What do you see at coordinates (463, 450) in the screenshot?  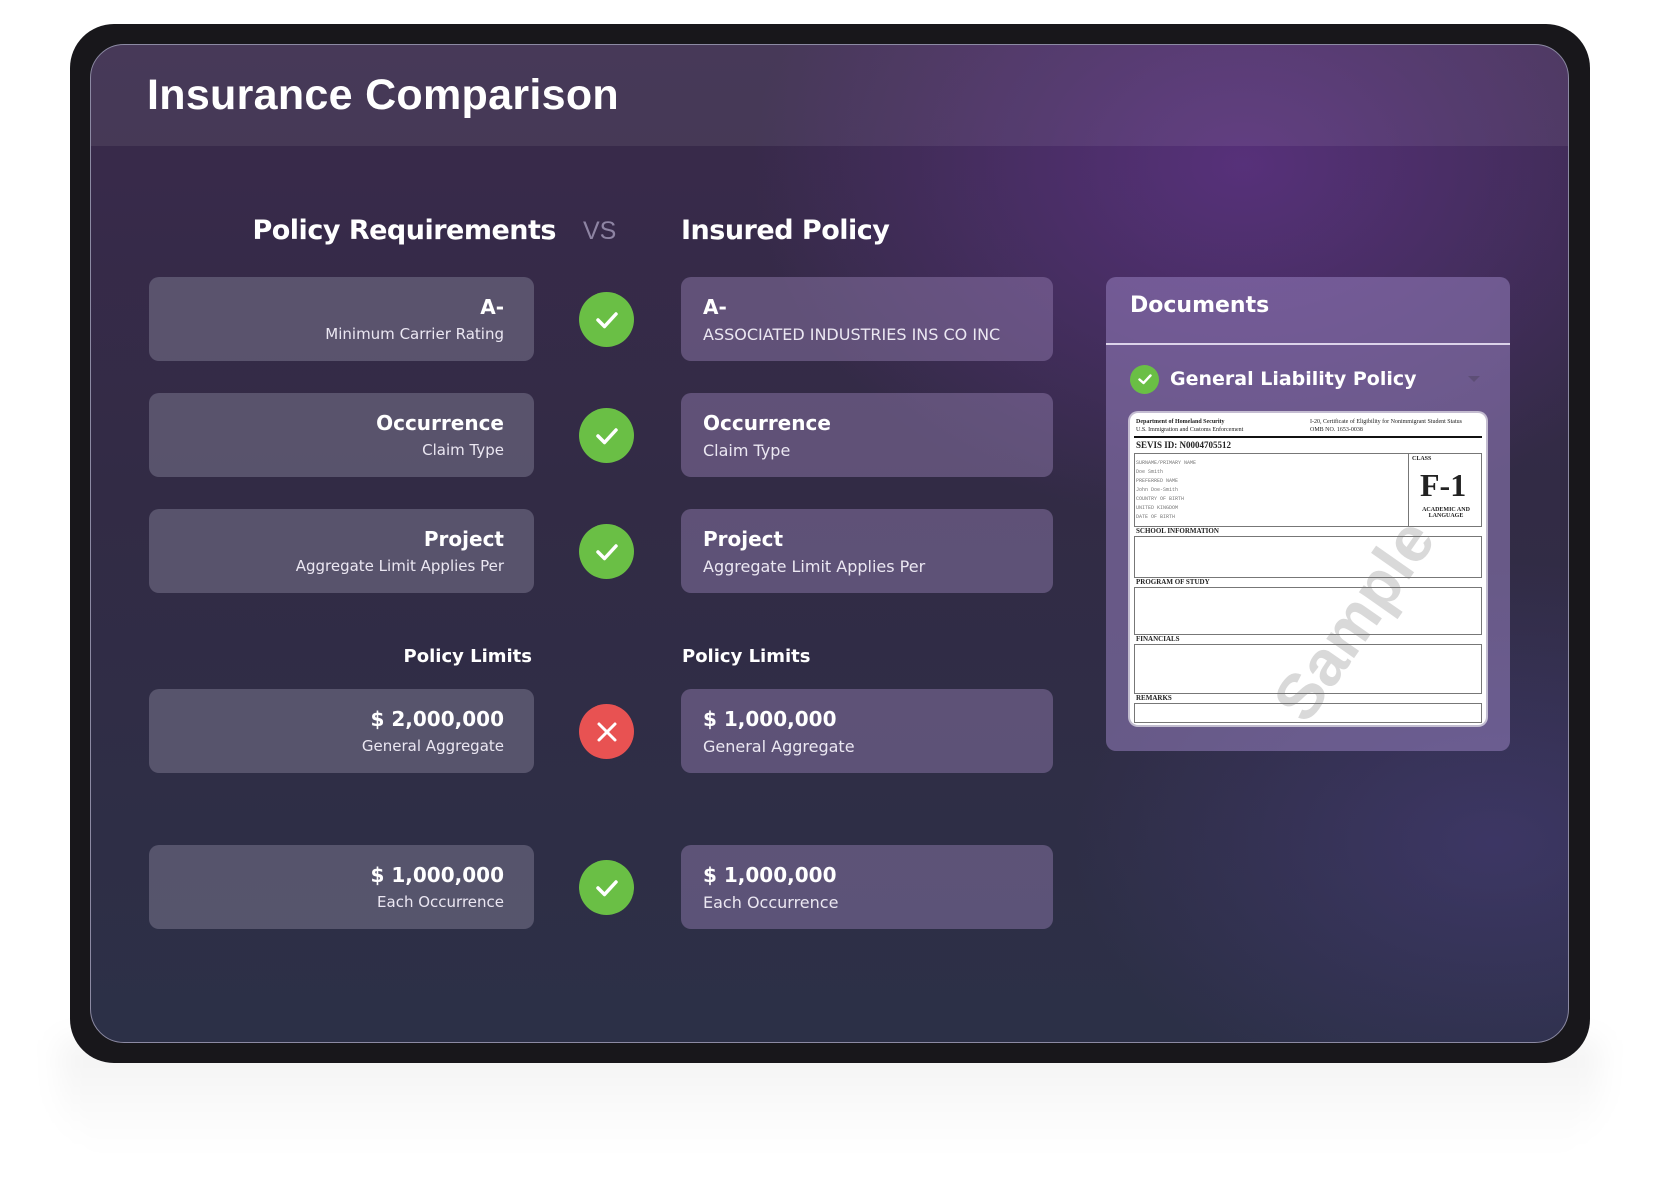 I see `requirement-label: Claim Type` at bounding box center [463, 450].